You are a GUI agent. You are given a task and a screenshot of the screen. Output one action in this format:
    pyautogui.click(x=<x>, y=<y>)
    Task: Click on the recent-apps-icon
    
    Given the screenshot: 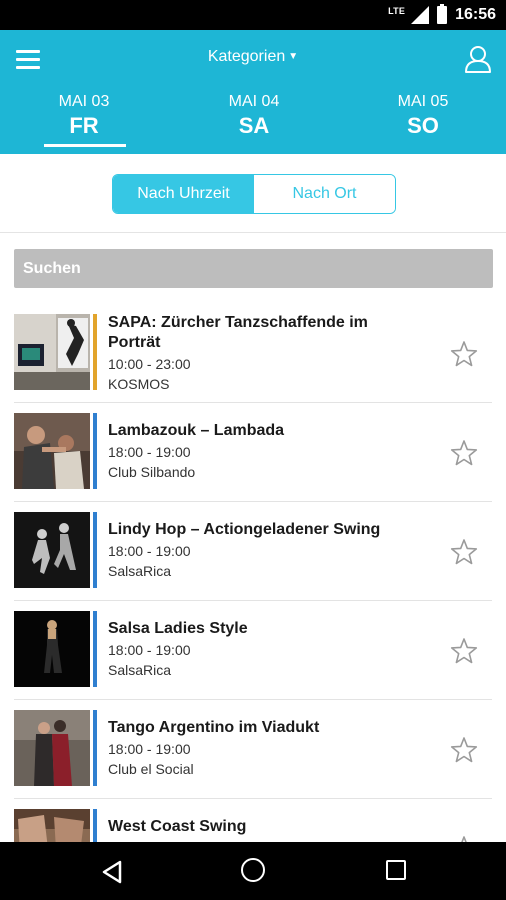 What is the action you would take?
    pyautogui.click(x=396, y=870)
    